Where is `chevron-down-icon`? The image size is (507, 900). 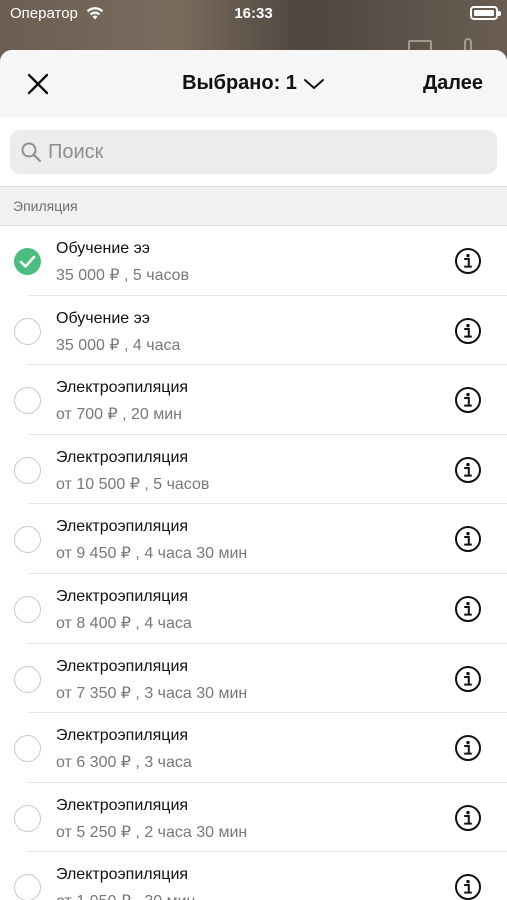 chevron-down-icon is located at coordinates (313, 83).